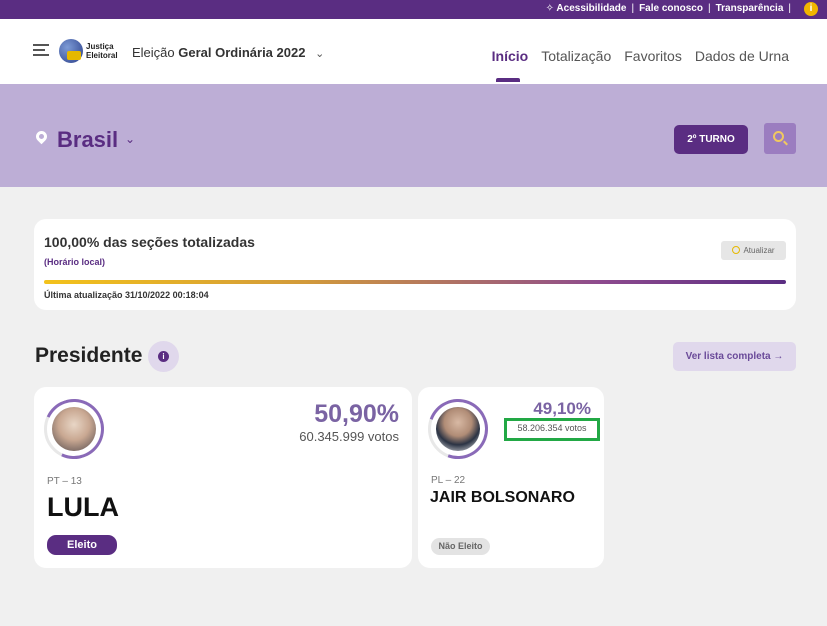 This screenshot has height=626, width=827. Describe the element at coordinates (711, 139) in the screenshot. I see `turno-button: 2º TURNO` at that location.